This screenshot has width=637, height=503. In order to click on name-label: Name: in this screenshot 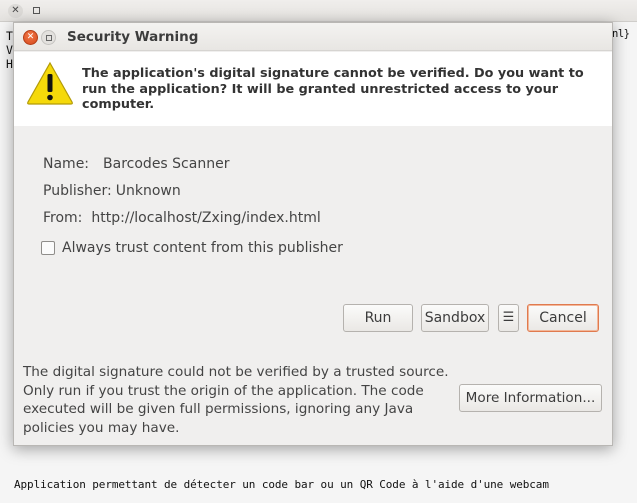, I will do `click(66, 164)`.